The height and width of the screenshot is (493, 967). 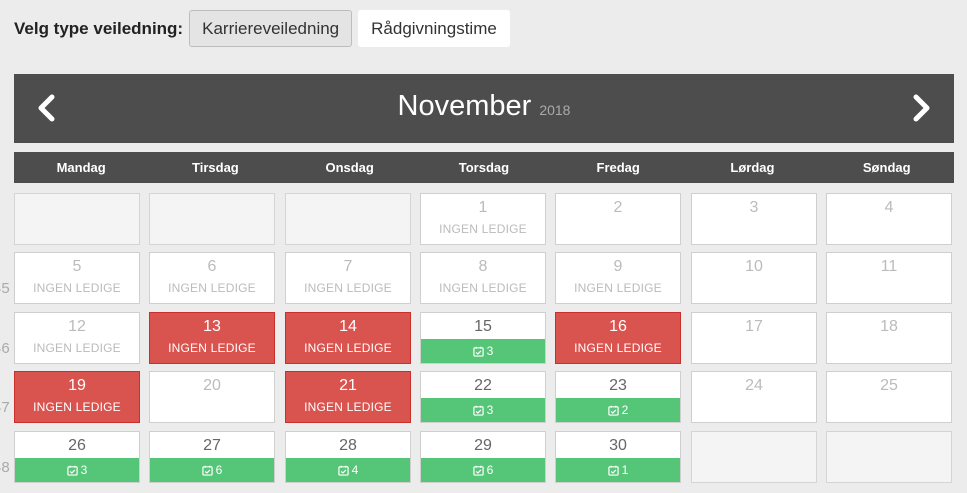 I want to click on day-number: 9, so click(x=618, y=266).